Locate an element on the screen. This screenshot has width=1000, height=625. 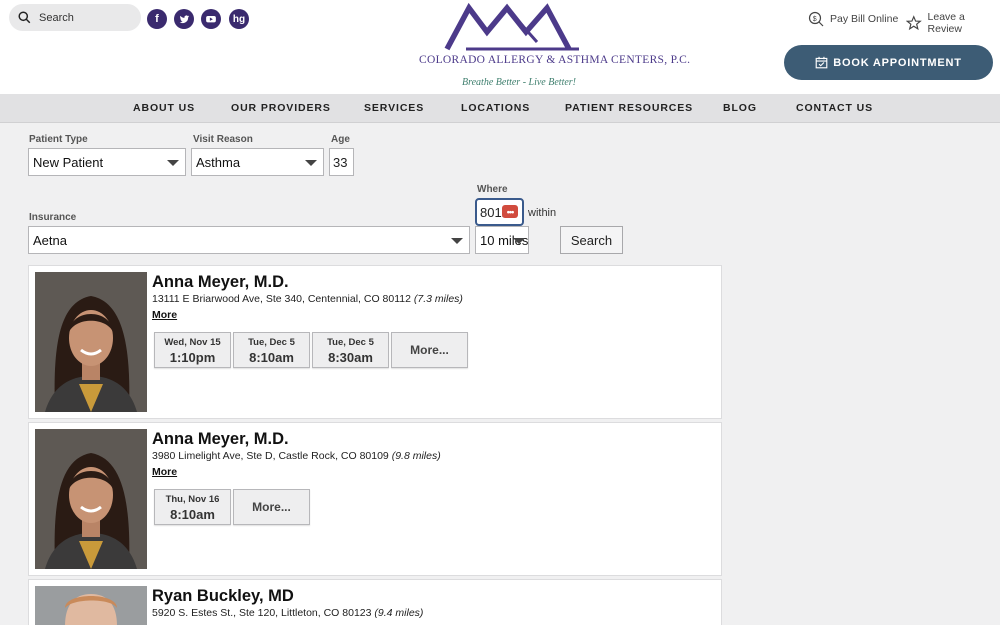
pay-bill-link: $ Pay Bill Online is located at coordinates (853, 19).